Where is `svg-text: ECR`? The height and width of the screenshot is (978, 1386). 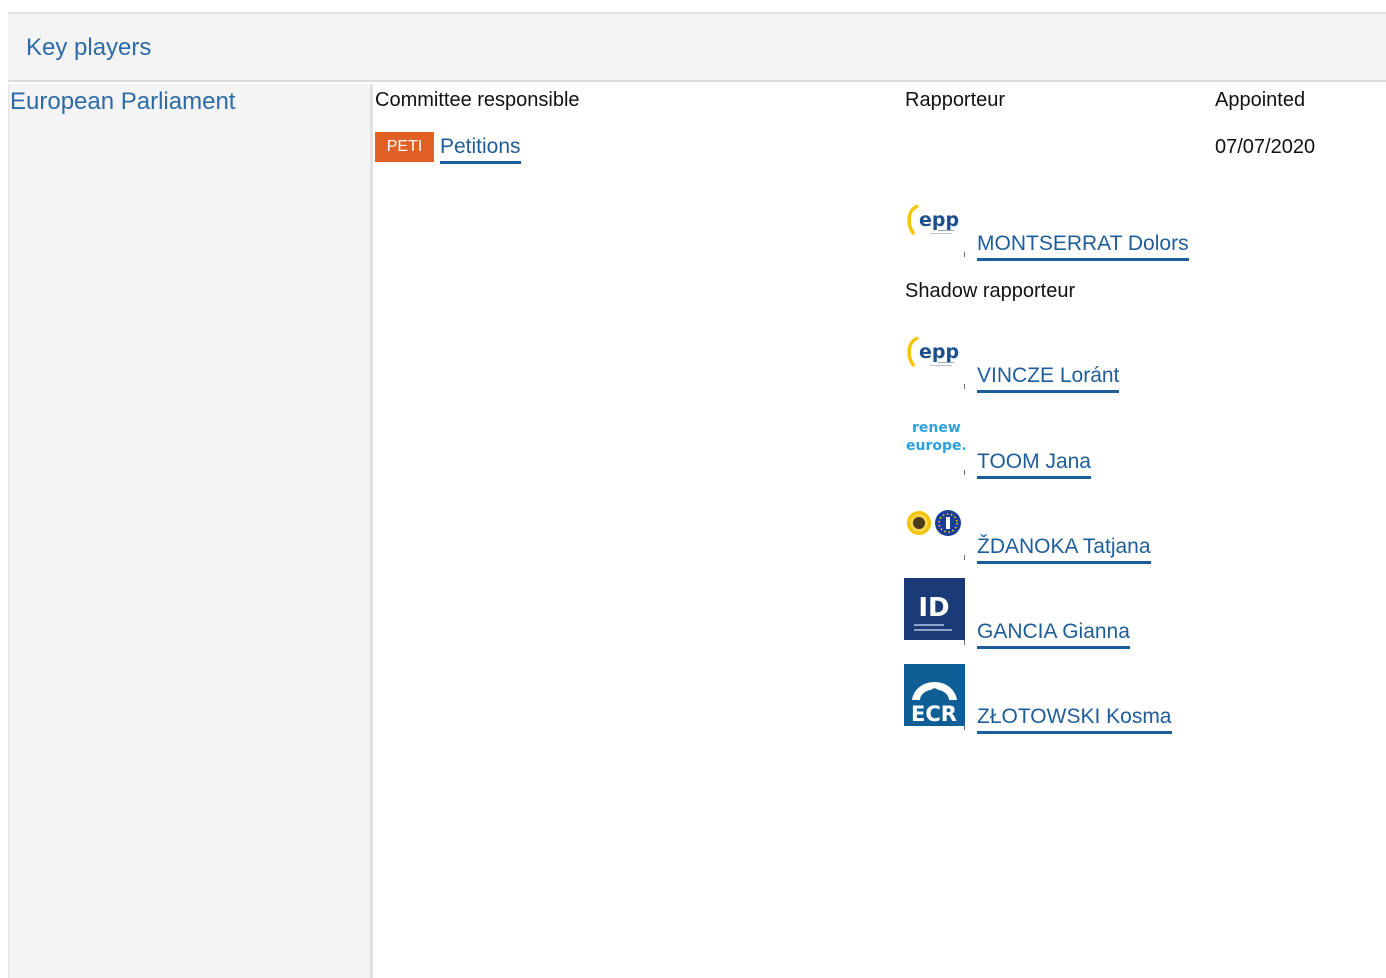
svg-text: ECR is located at coordinates (934, 714).